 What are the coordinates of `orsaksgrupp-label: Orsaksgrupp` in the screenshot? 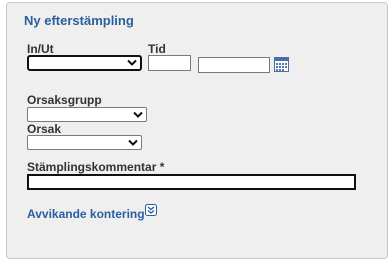 It's located at (64, 100).